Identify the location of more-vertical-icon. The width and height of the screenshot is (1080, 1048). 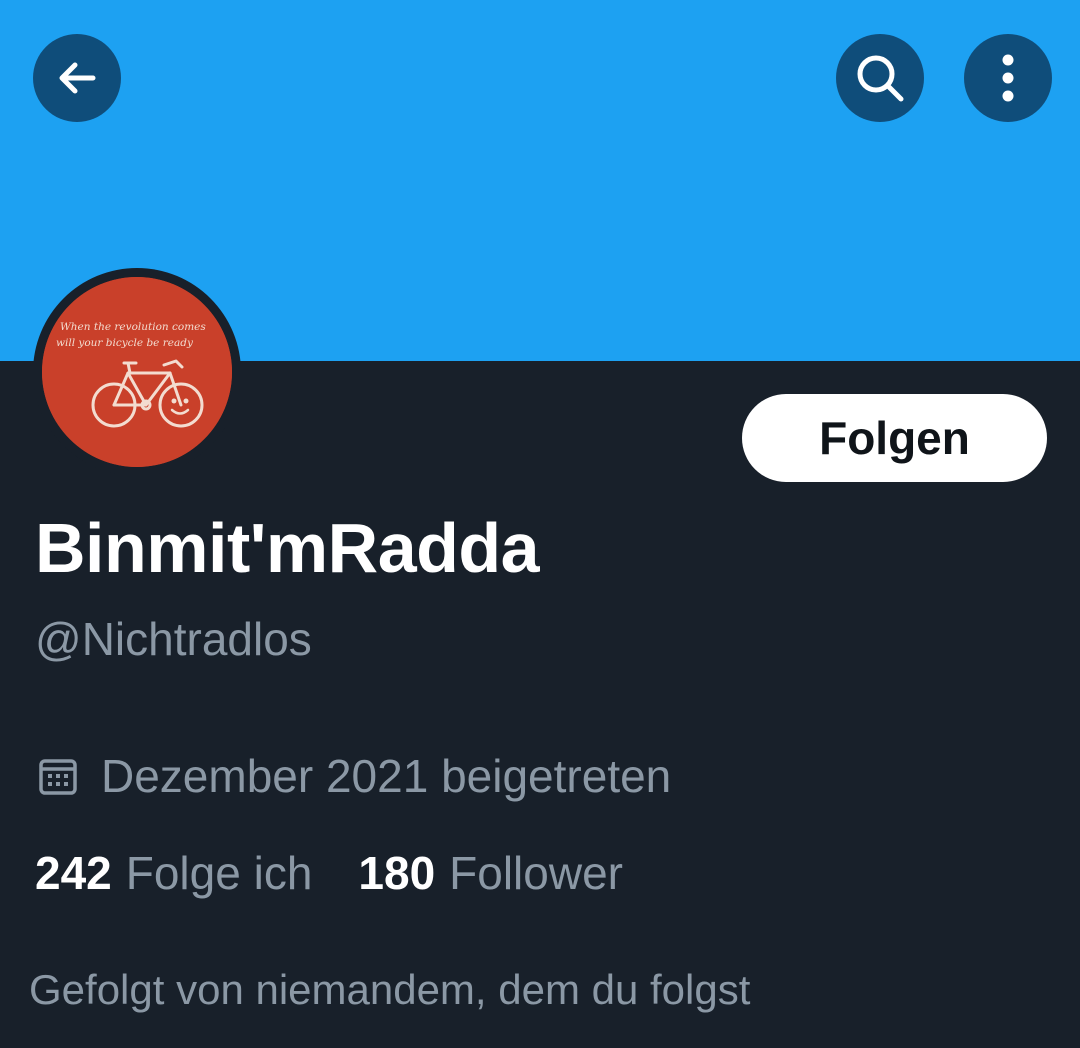
(1008, 78).